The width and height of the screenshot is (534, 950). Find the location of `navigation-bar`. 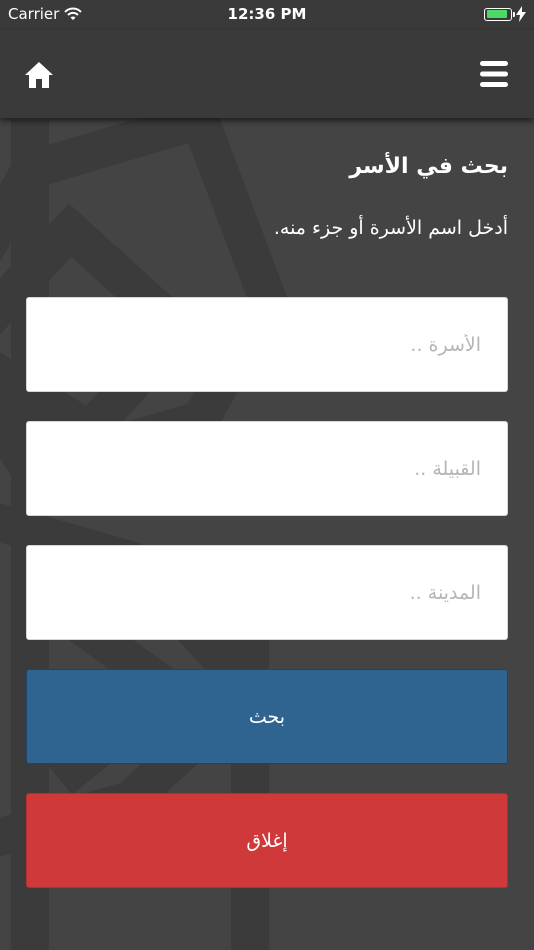

navigation-bar is located at coordinates (267, 74).